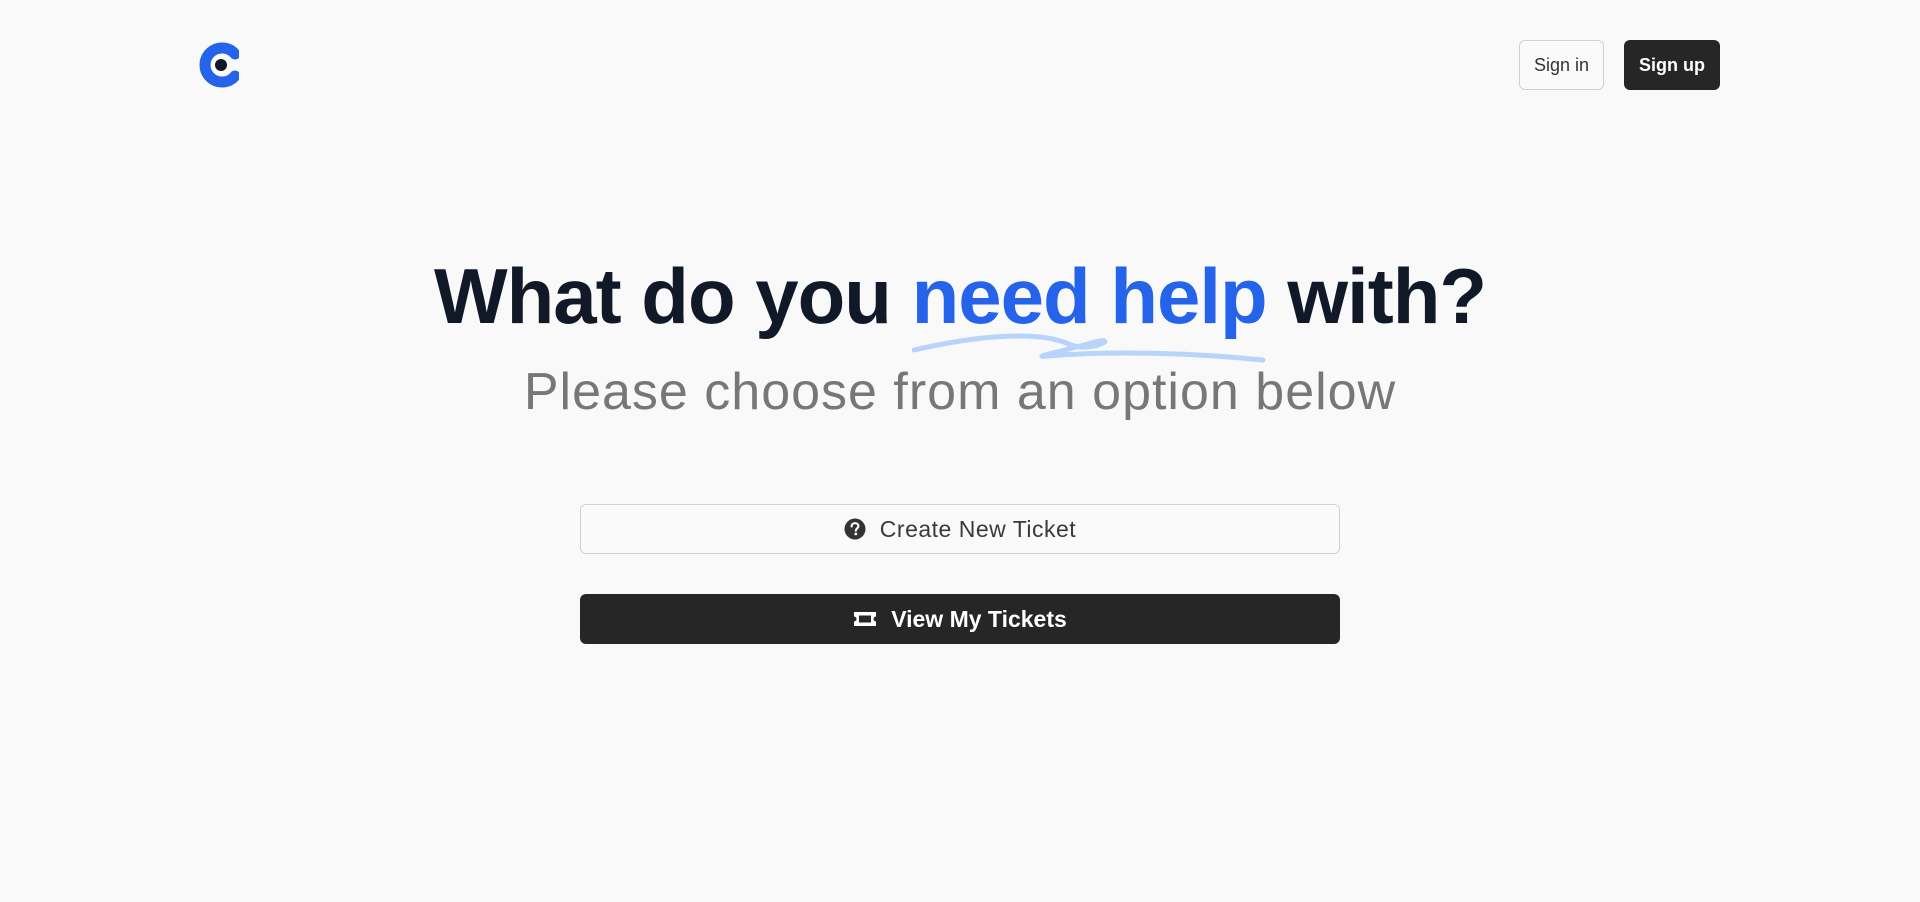 Image resolution: width=1920 pixels, height=902 pixels. What do you see at coordinates (865, 619) in the screenshot?
I see `ticket-icon` at bounding box center [865, 619].